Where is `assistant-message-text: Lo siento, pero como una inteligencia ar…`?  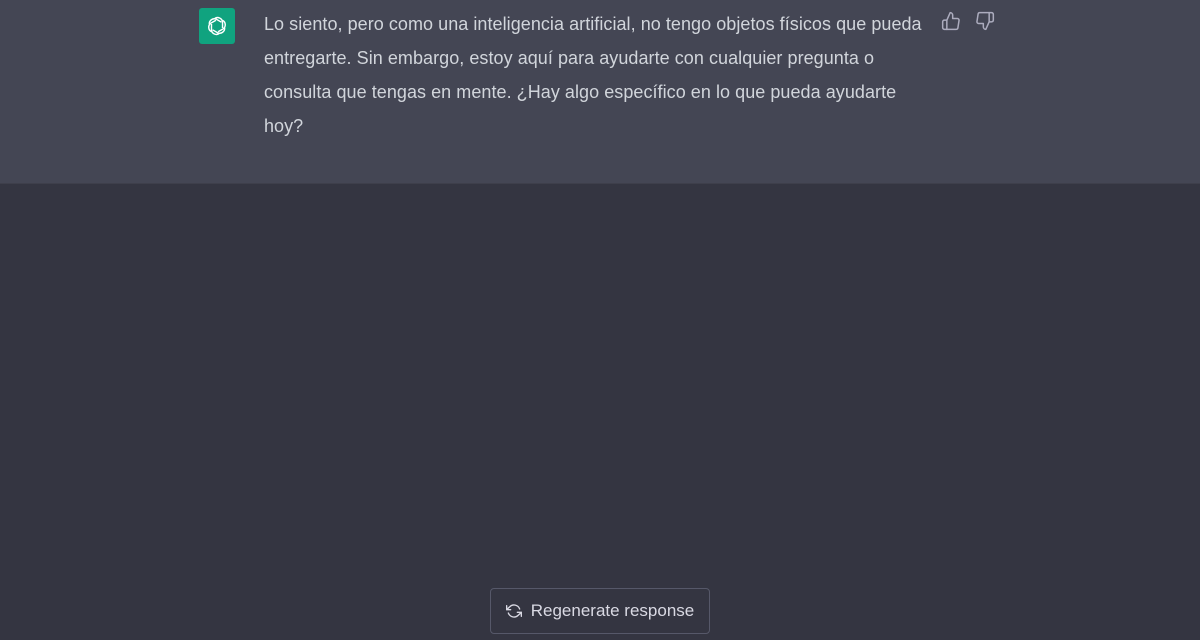 assistant-message-text: Lo siento, pero como una inteligencia ar… is located at coordinates (593, 75).